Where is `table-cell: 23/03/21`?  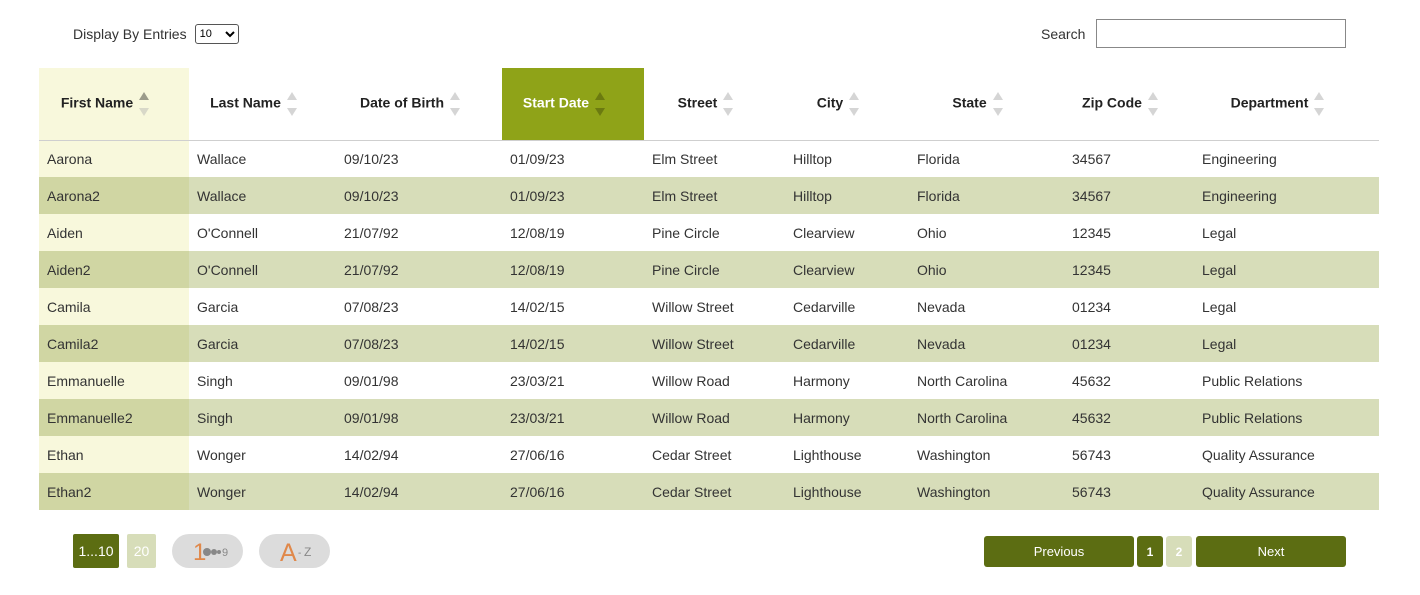 table-cell: 23/03/21 is located at coordinates (573, 380).